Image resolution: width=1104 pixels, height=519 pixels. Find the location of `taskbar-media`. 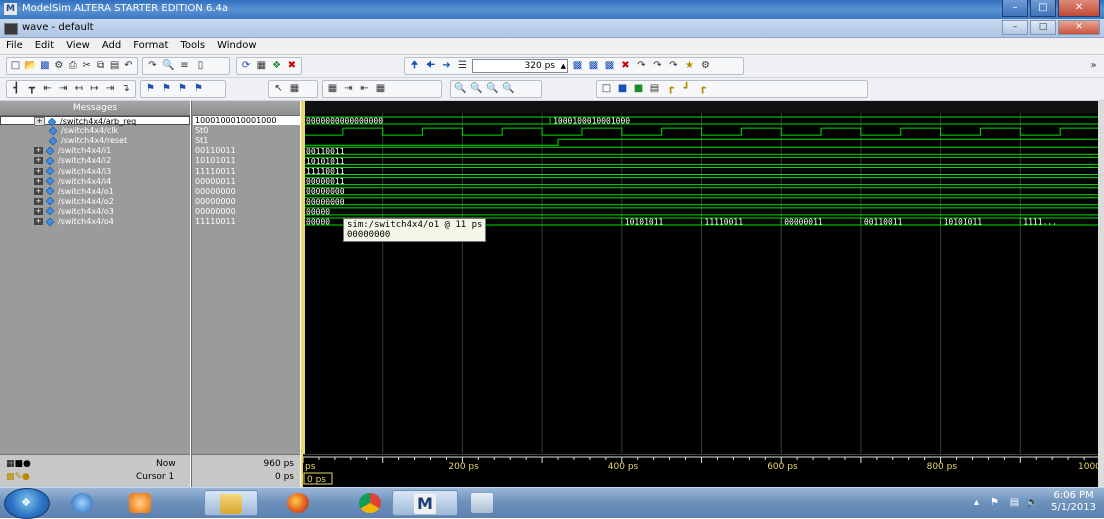

taskbar-media is located at coordinates (141, 503).